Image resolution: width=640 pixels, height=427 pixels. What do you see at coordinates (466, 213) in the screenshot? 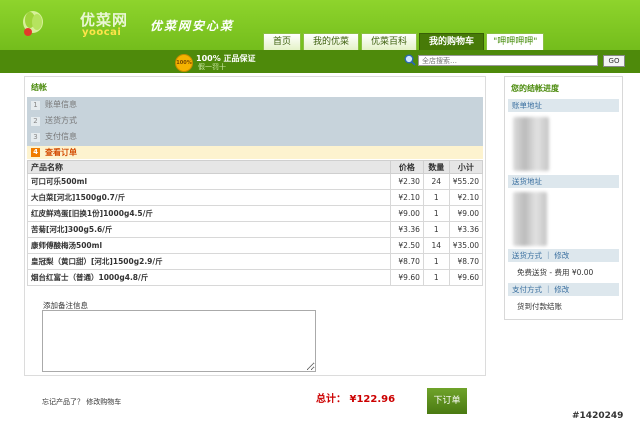
I see `item-subtotal: ¥9.00` at bounding box center [466, 213].